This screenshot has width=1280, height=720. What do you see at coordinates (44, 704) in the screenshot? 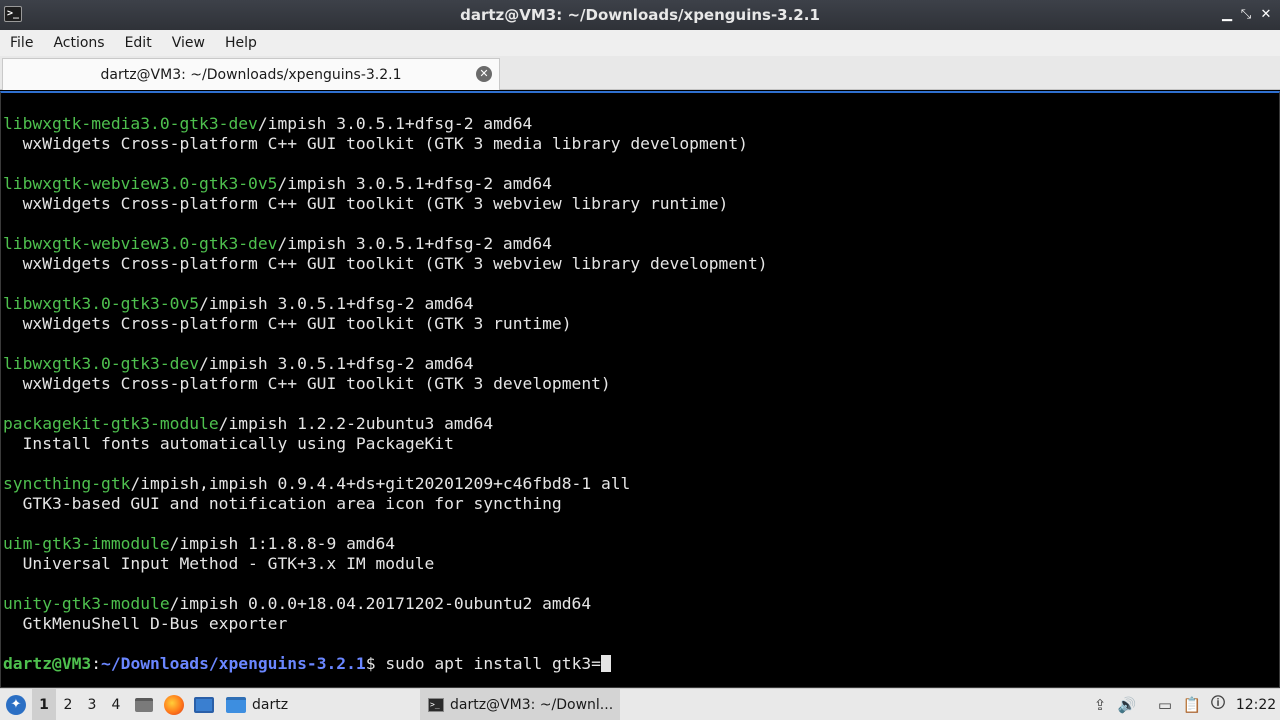
I see `workspace-1: 1` at bounding box center [44, 704].